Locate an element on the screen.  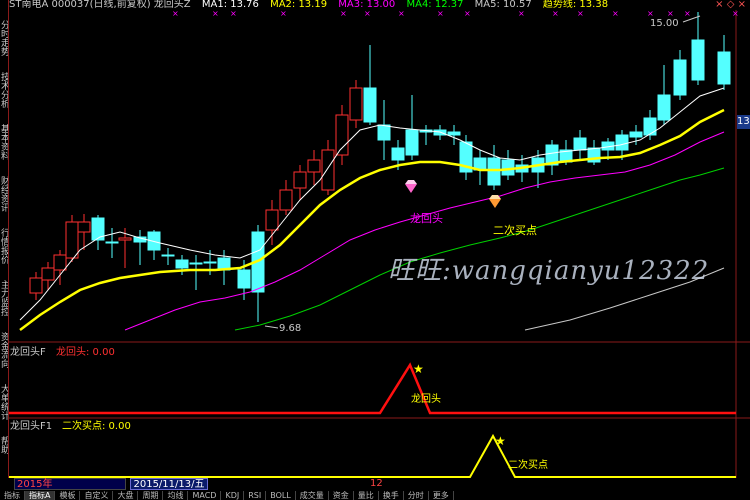
tab: BOLL is located at coordinates (281, 495).